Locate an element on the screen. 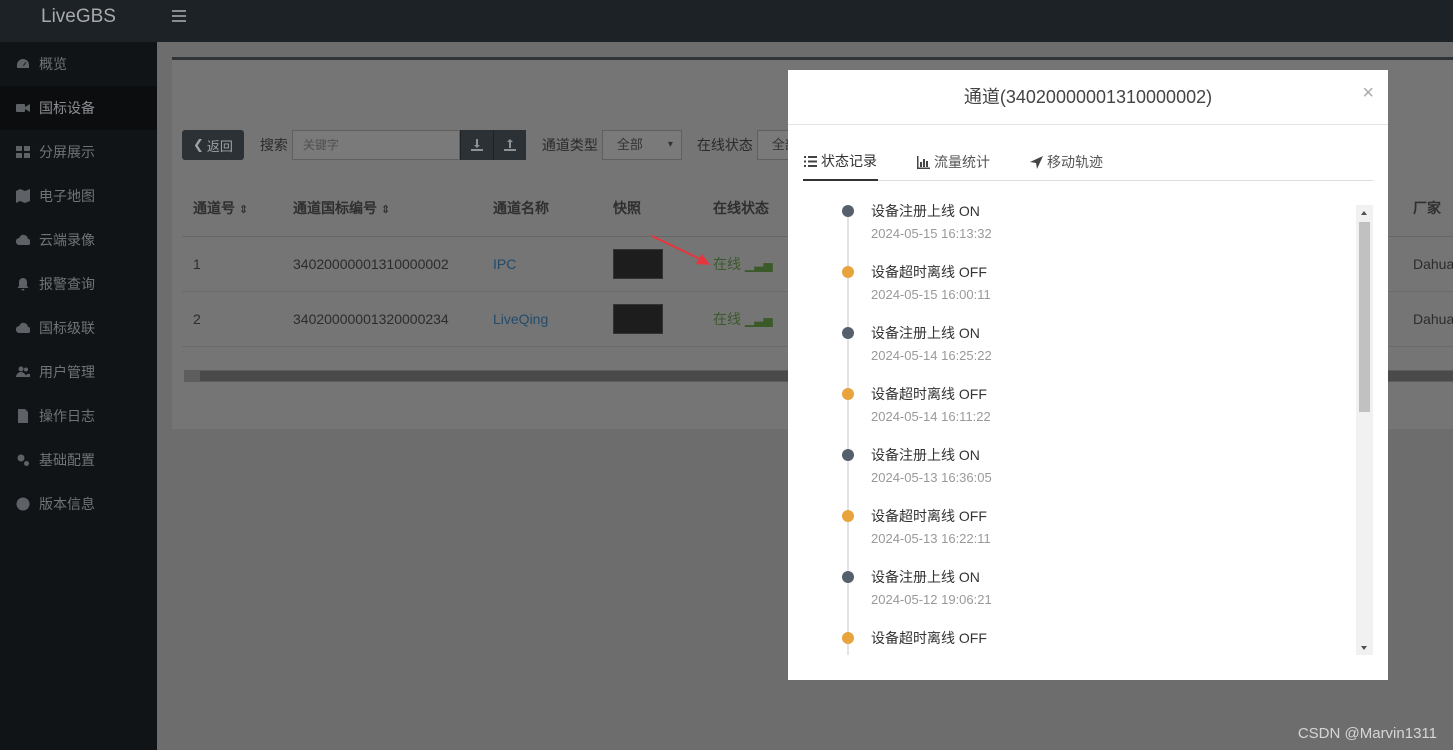 The height and width of the screenshot is (750, 1453). gears-icon is located at coordinates (23, 460).